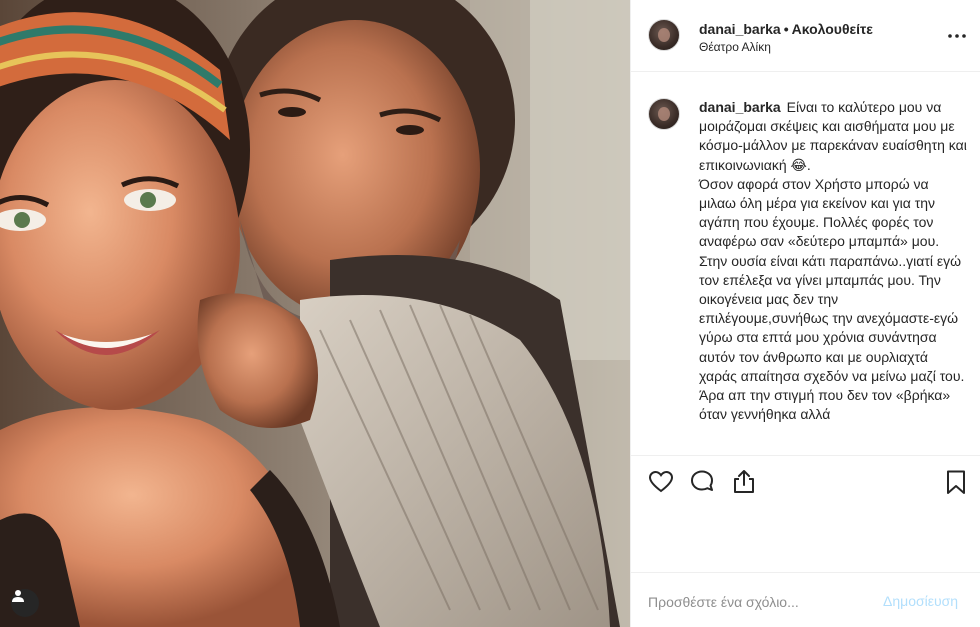  Describe the element at coordinates (920, 601) in the screenshot. I see `post-comment-button: Δημοσίευση` at that location.